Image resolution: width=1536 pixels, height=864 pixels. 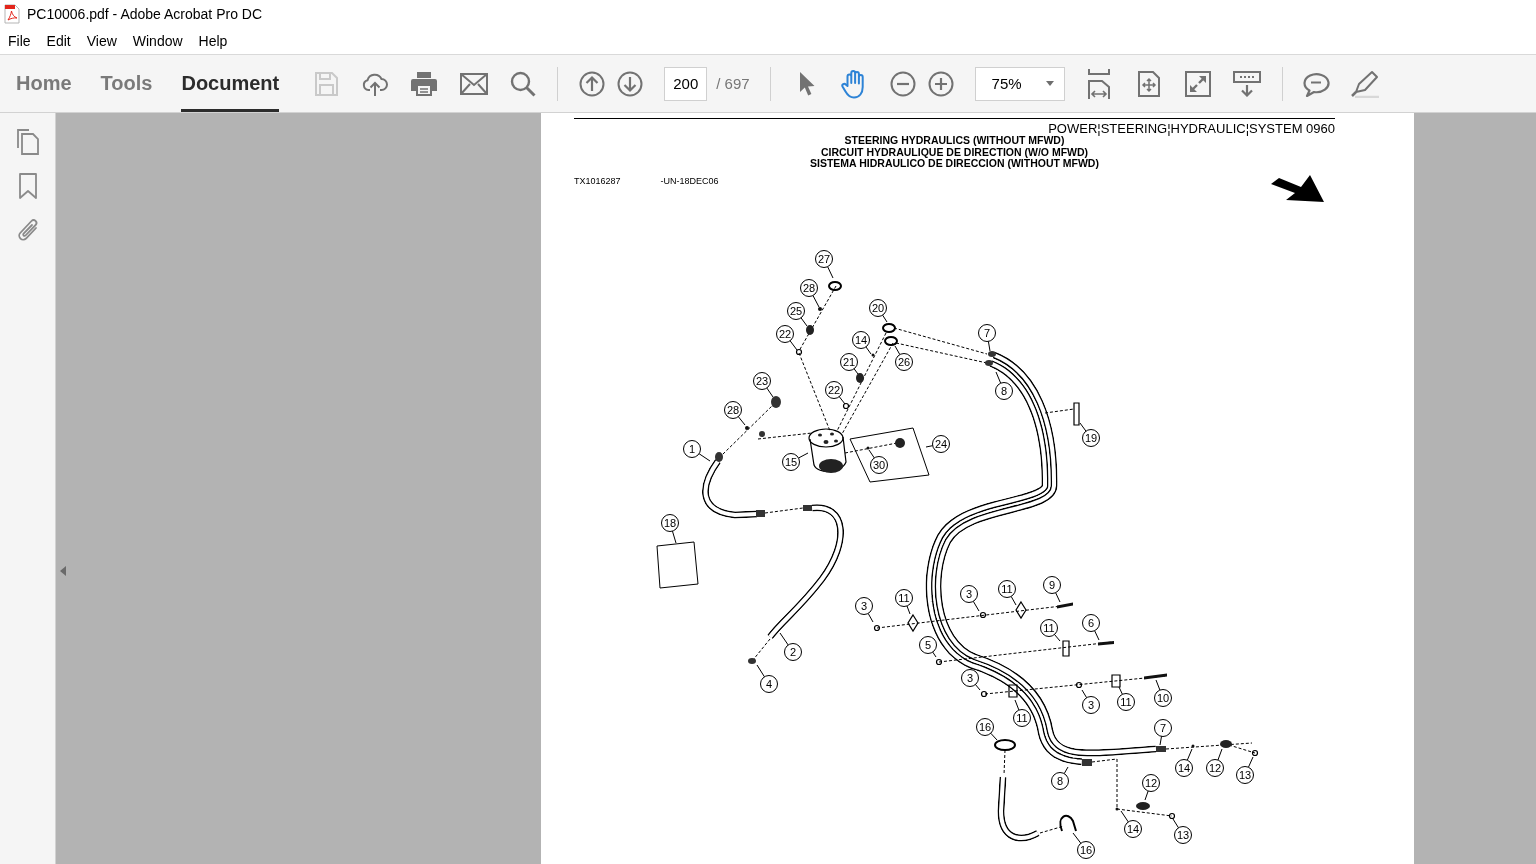 I want to click on elbow-fitting, so click(x=900, y=442).